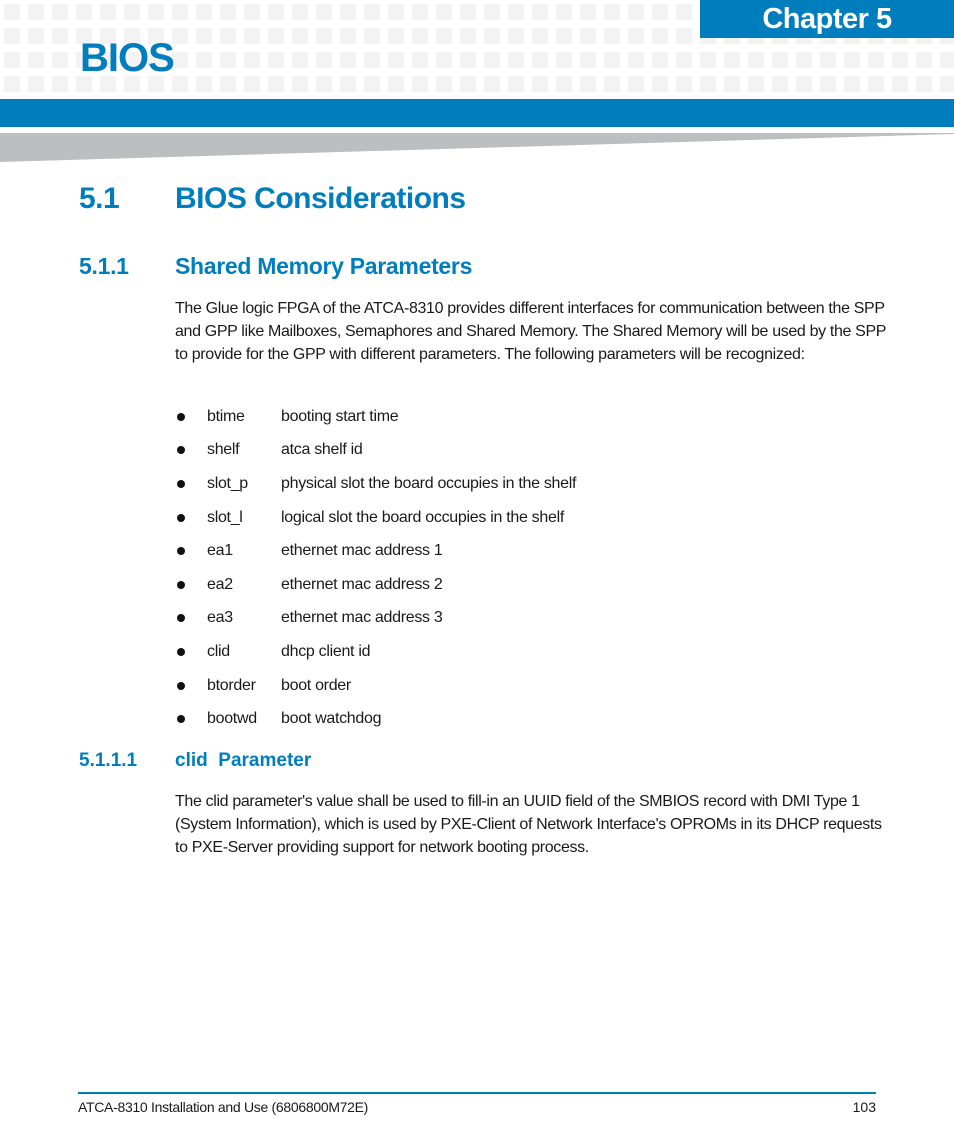 This screenshot has width=954, height=1145. What do you see at coordinates (316, 685) in the screenshot?
I see `parameter-description: boot order` at bounding box center [316, 685].